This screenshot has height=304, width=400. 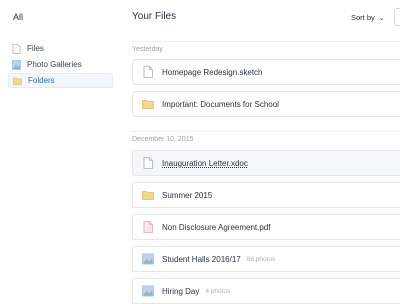 I want to click on gallery-row: Student Halls 2016/17 86 photos, so click(x=266, y=259).